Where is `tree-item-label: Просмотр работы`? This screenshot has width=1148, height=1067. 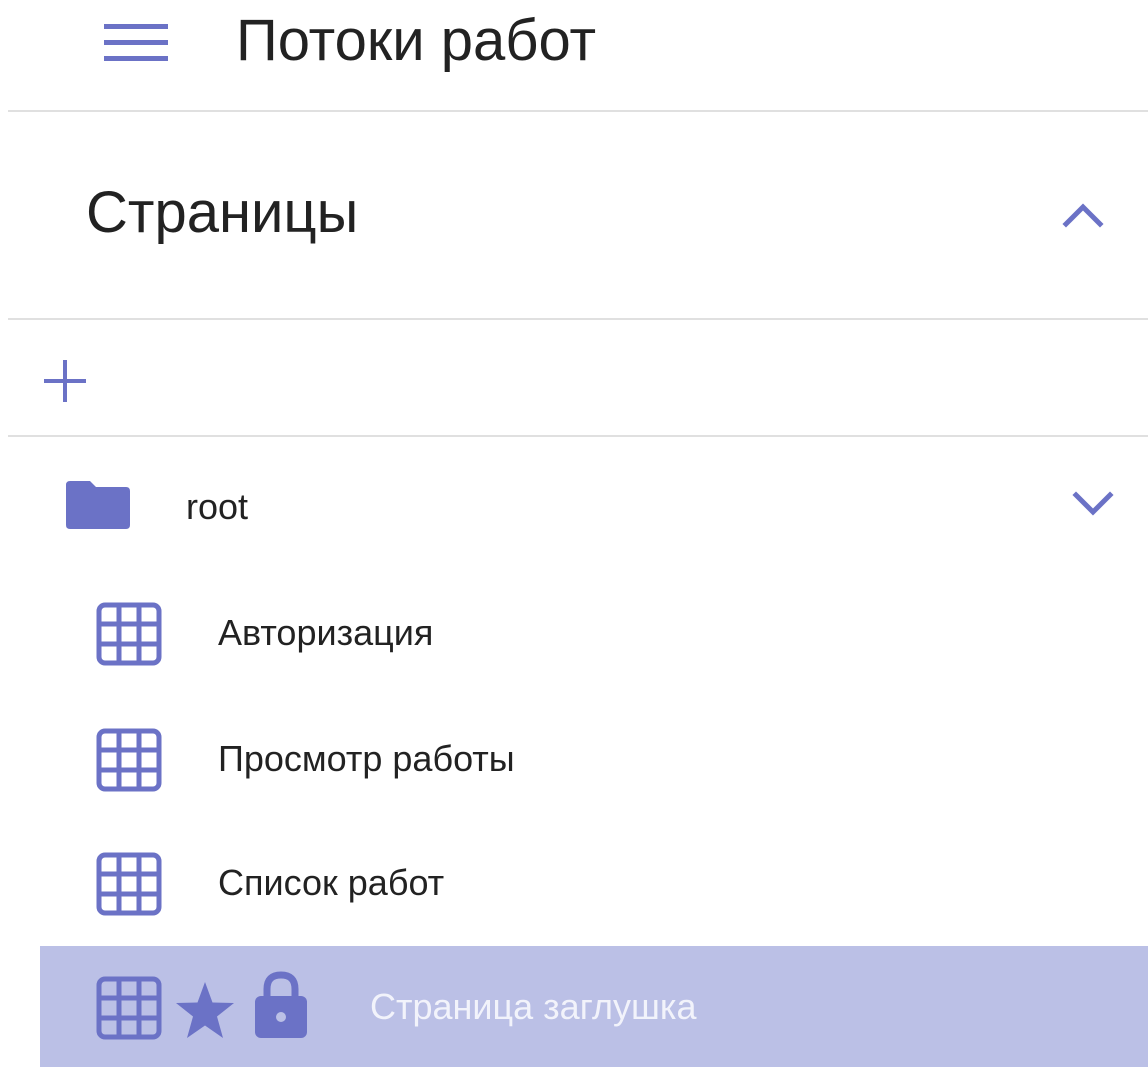
tree-item-label: Просмотр работы is located at coordinates (366, 758).